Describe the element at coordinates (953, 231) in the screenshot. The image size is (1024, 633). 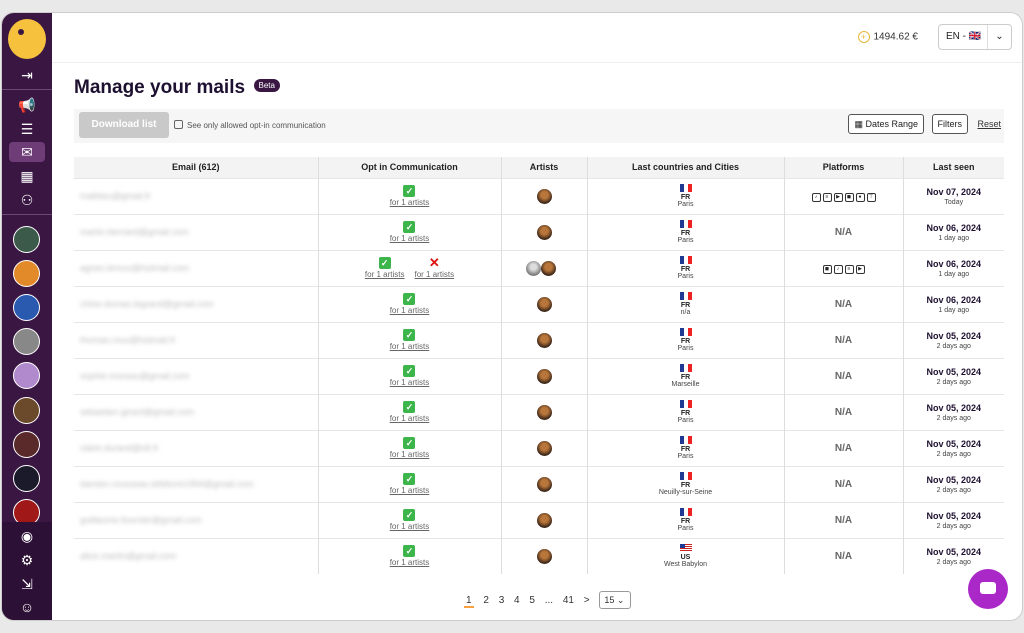
I see `last-seen-cell: Nov 06, 2024 1 day ago` at that location.